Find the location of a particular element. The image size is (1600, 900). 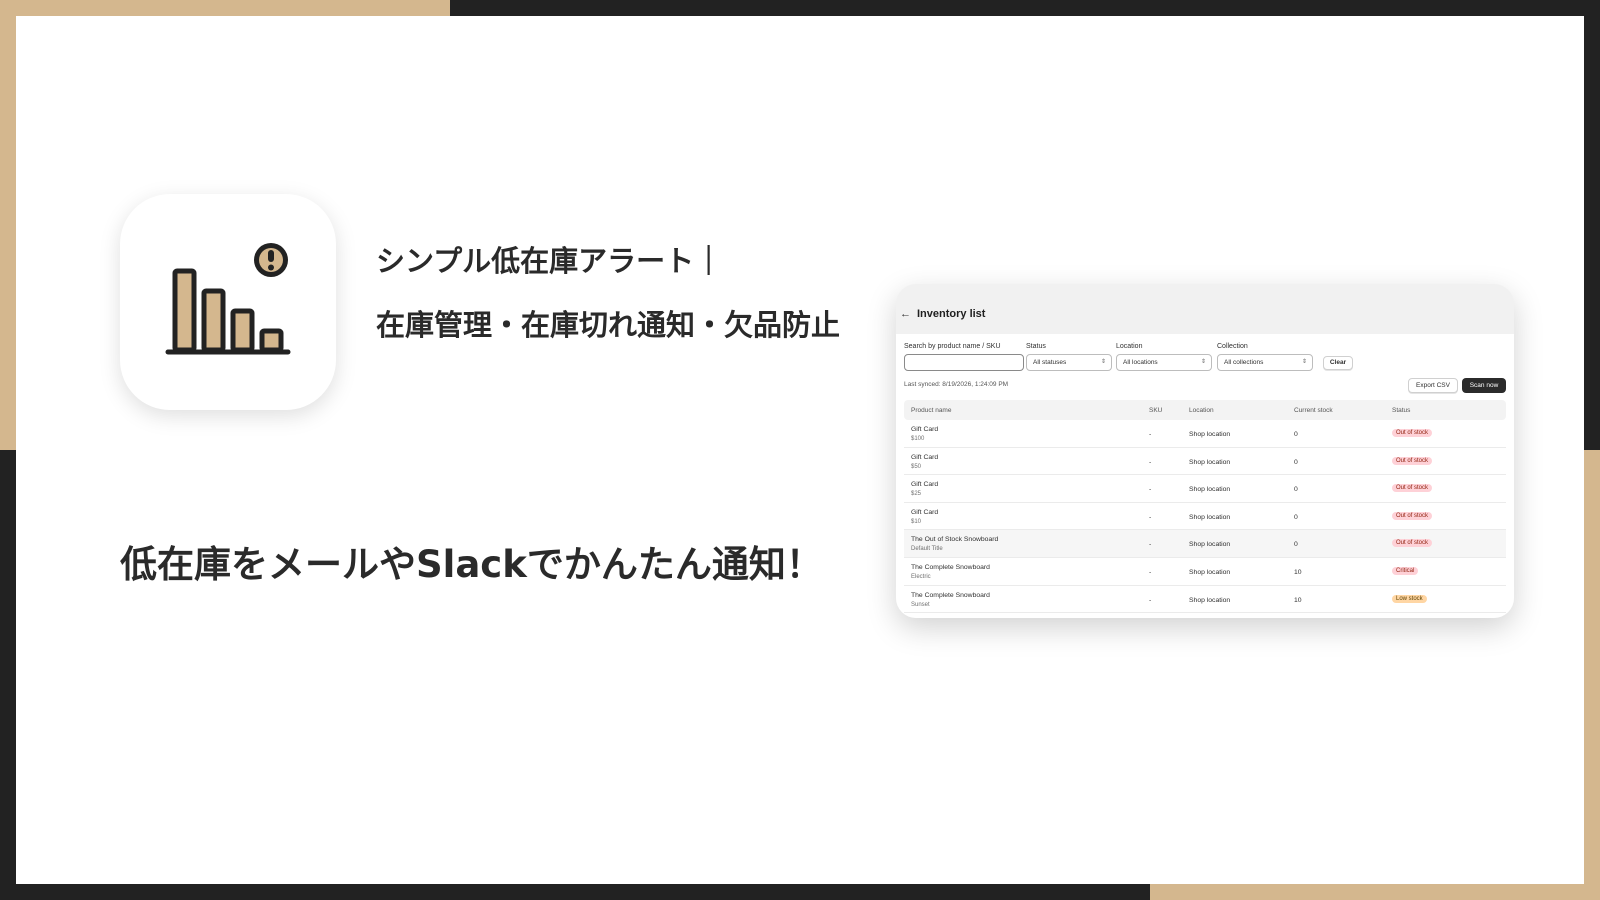

export-csv-button: Export CSV is located at coordinates (1433, 385).